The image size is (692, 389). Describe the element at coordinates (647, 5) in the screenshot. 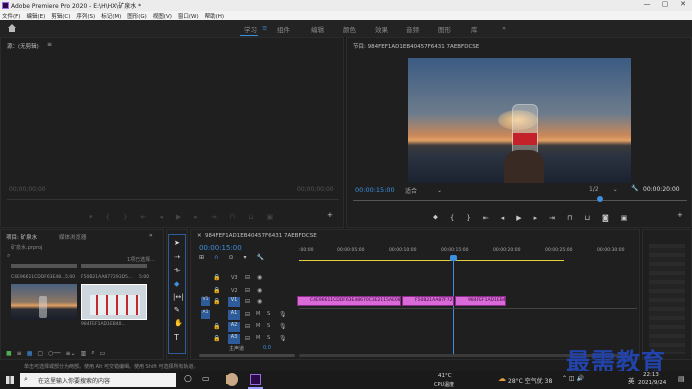

I see `minimize-button: —` at that location.